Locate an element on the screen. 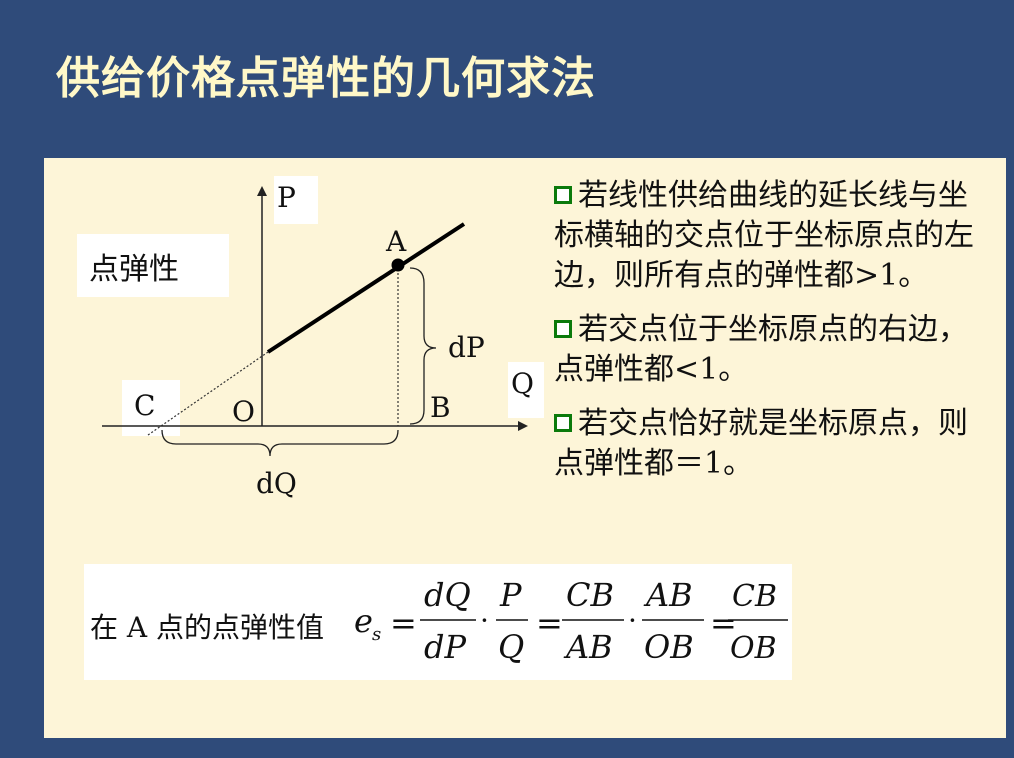  frac4-den: OB is located at coordinates (669, 647).